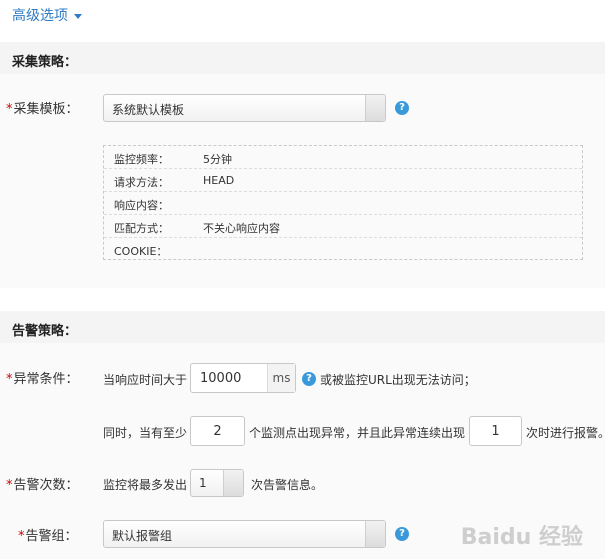 The width and height of the screenshot is (605, 559). Describe the element at coordinates (42, 379) in the screenshot. I see `abnormal-condition-label: *异常条件：` at that location.